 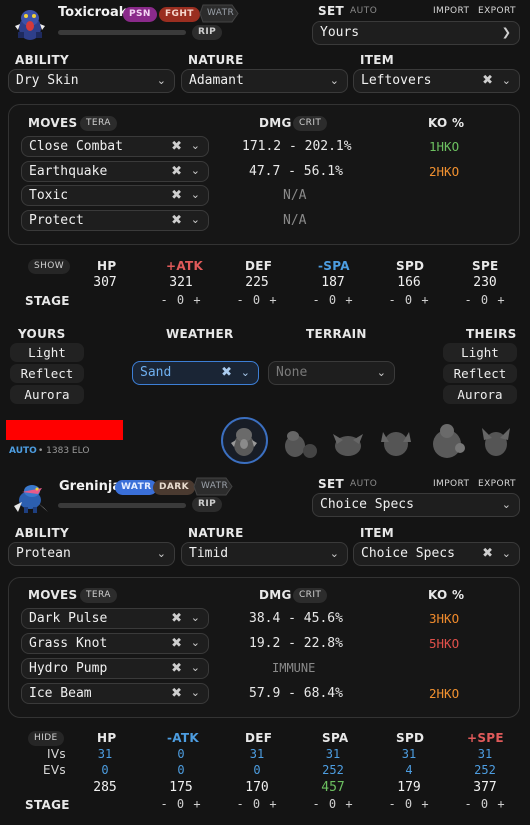 What do you see at coordinates (257, 770) in the screenshot?
I see `ev-def: 0` at bounding box center [257, 770].